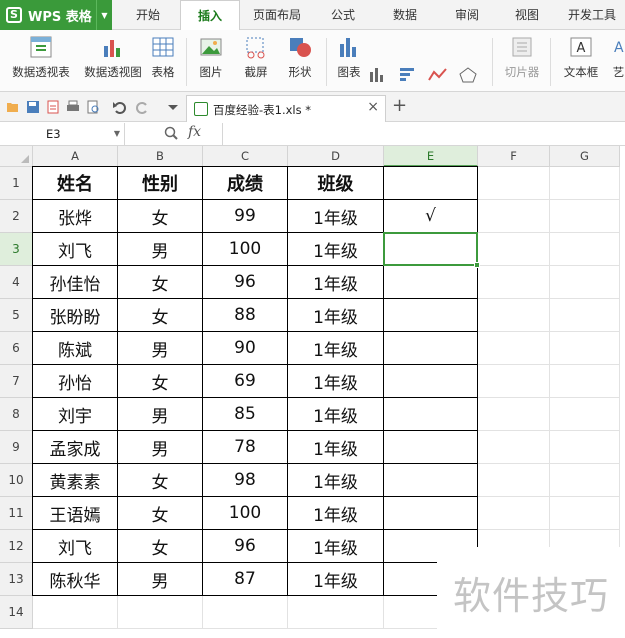  Describe the element at coordinates (405, 15) in the screenshot. I see `tab-data: 数据` at that location.